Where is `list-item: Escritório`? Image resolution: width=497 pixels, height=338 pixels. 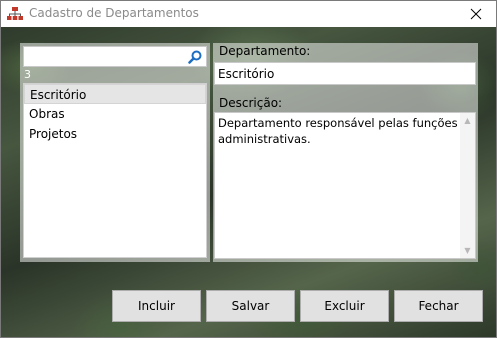
list-item: Escritório is located at coordinates (115, 94).